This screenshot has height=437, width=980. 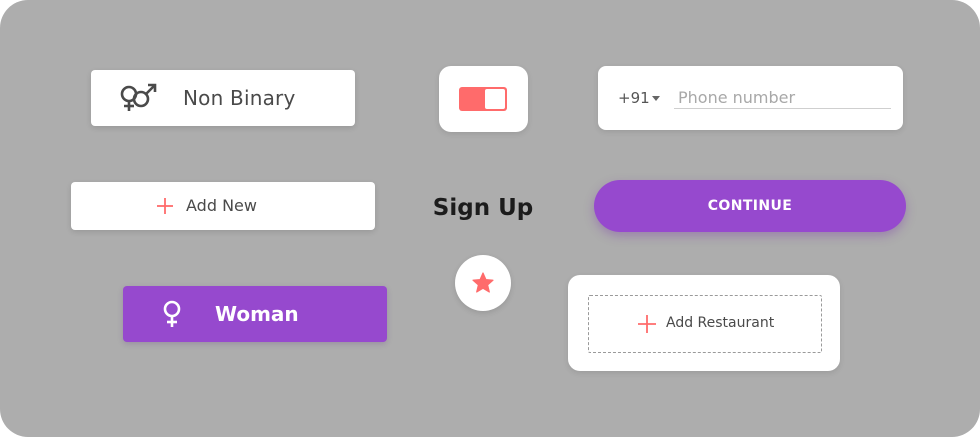 I want to click on add-new-label: Add New, so click(x=221, y=205).